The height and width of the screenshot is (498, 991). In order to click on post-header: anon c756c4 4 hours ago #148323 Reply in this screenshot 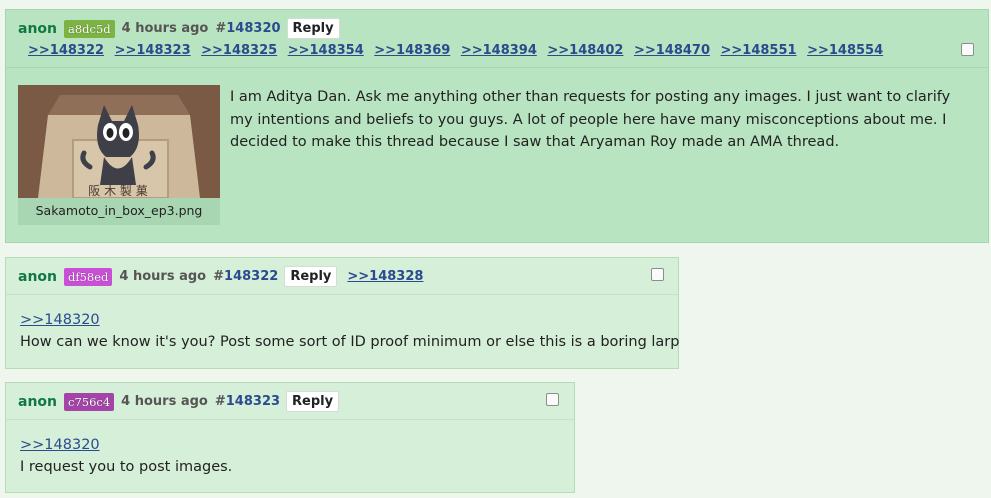, I will do `click(179, 401)`.